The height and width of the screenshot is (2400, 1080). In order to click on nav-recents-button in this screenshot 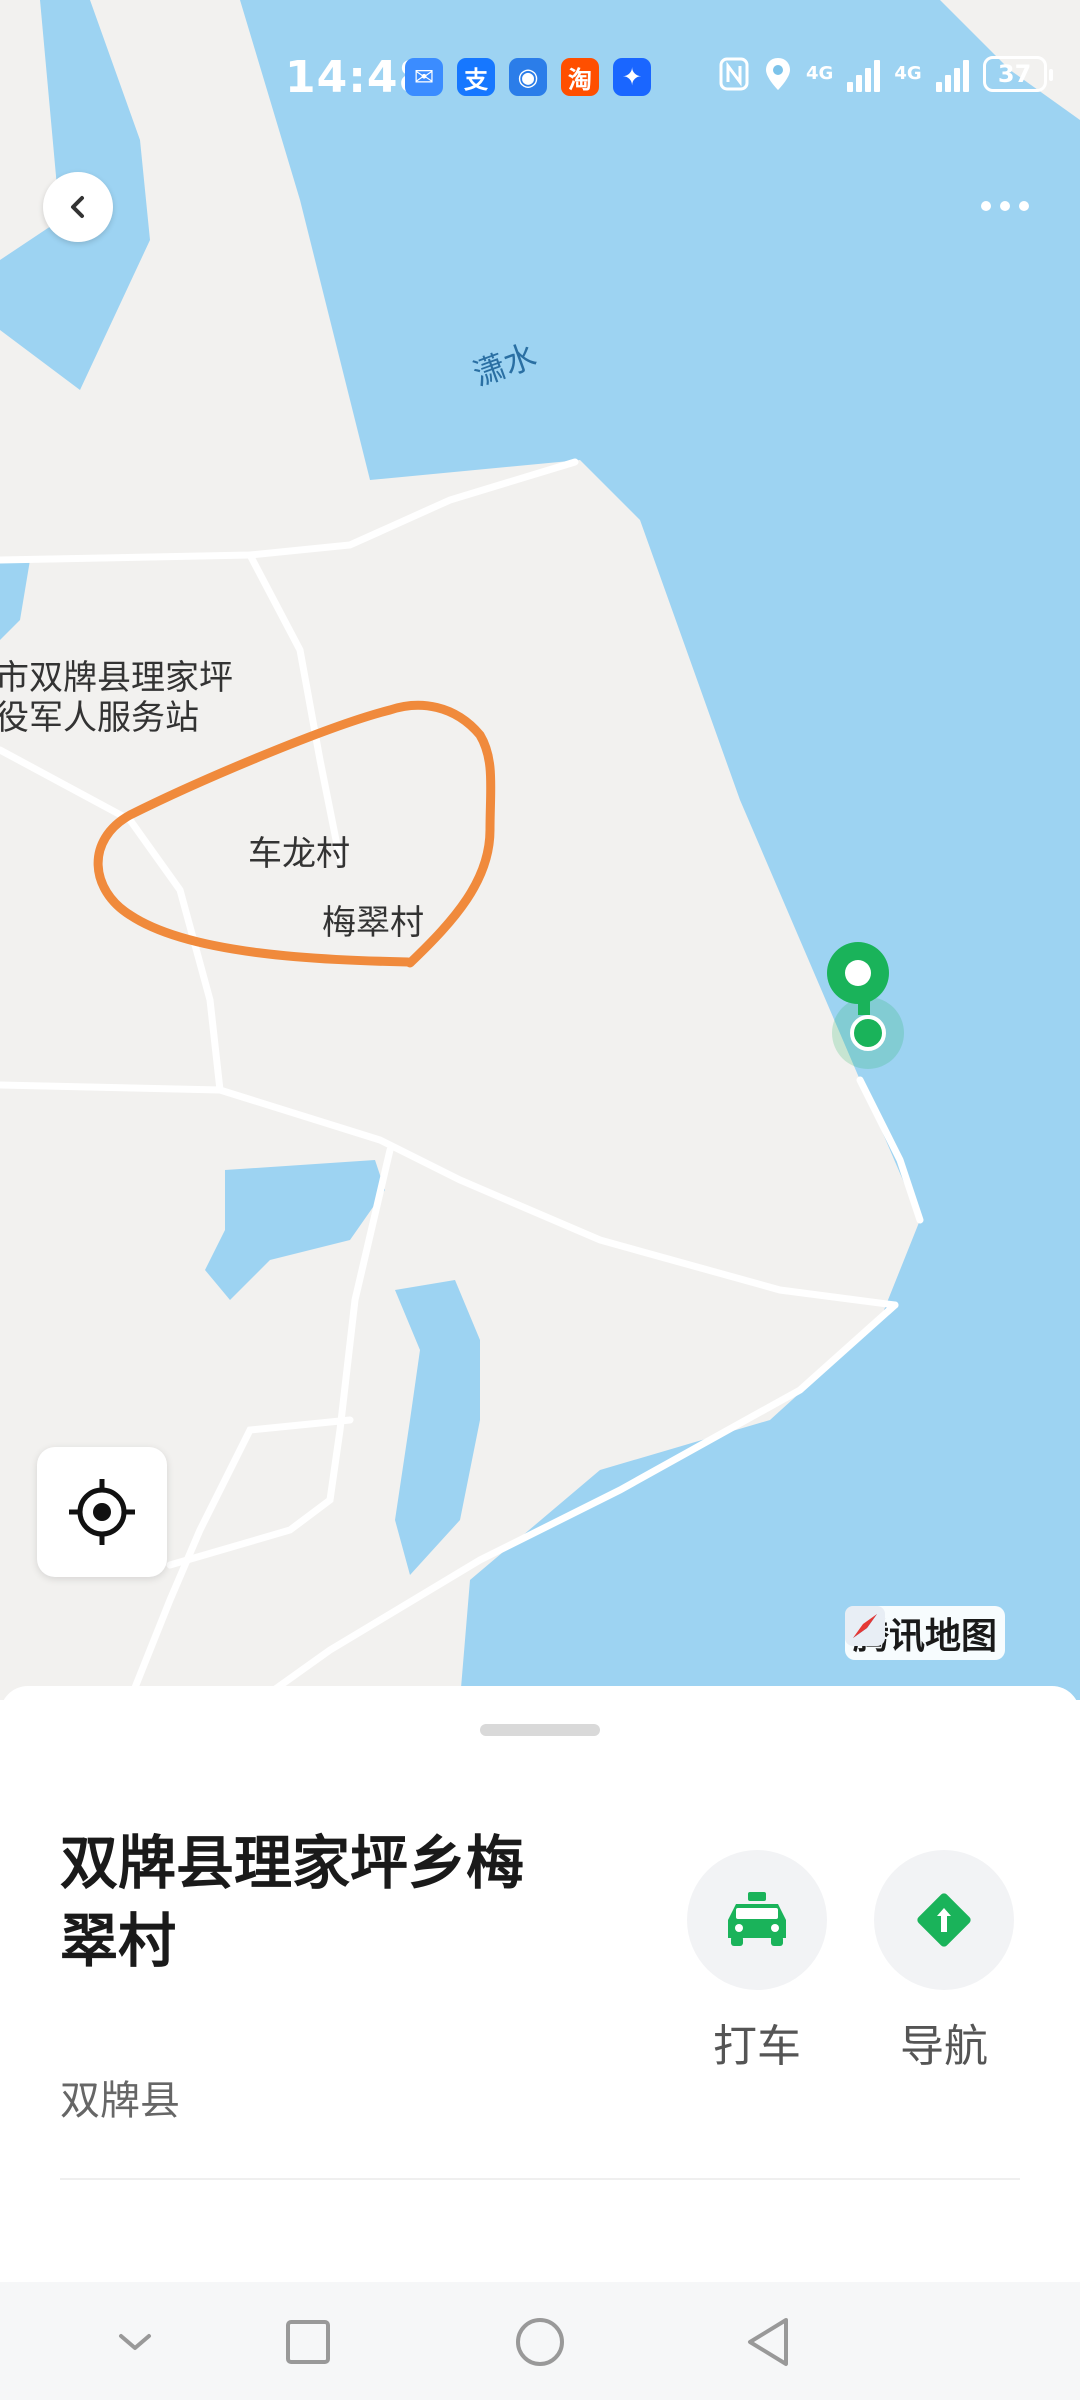, I will do `click(308, 2342)`.